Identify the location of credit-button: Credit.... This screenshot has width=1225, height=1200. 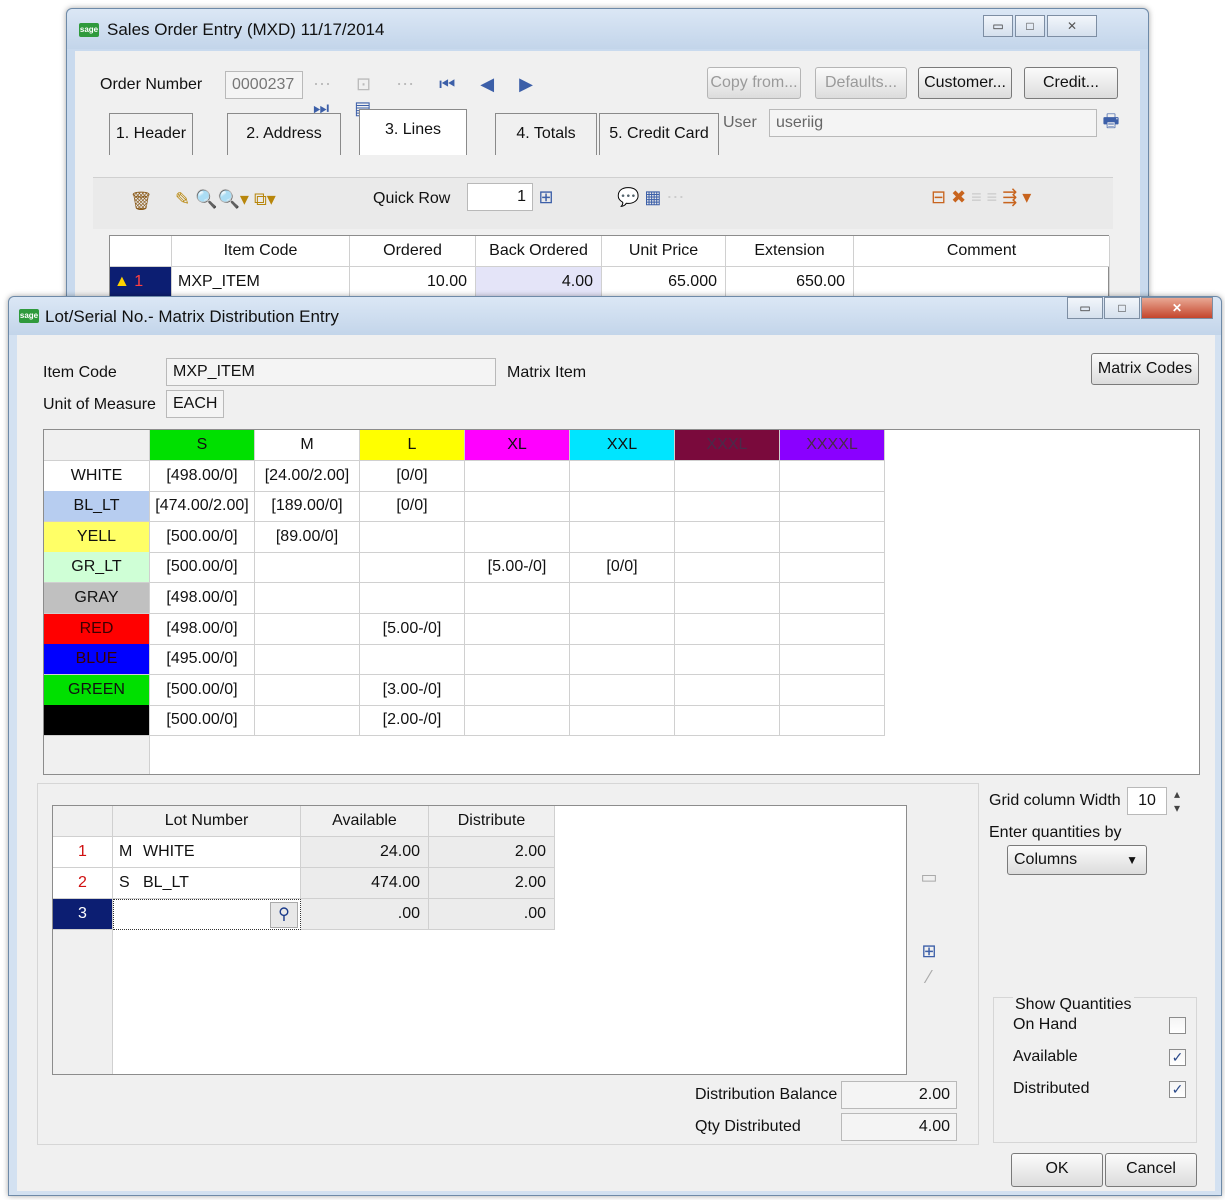
(1071, 83).